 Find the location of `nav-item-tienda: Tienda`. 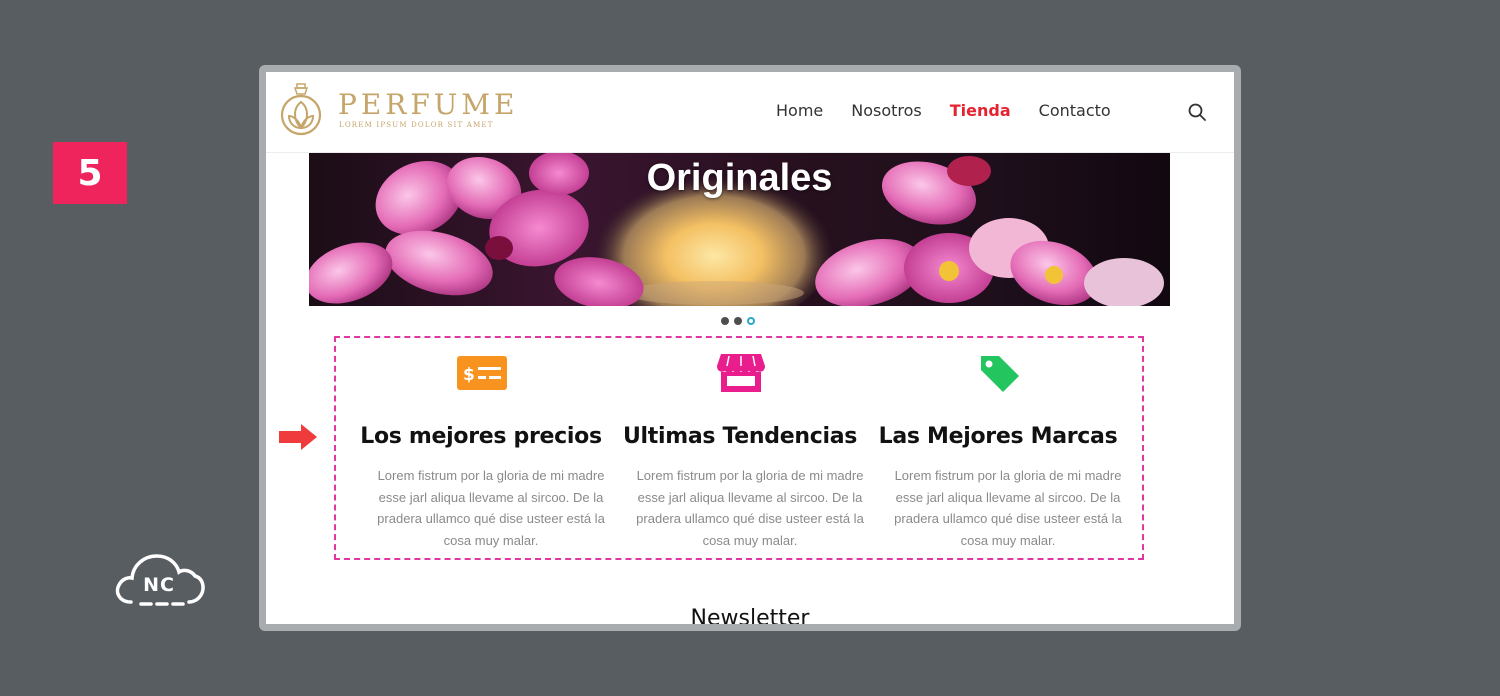

nav-item-tienda: Tienda is located at coordinates (980, 110).